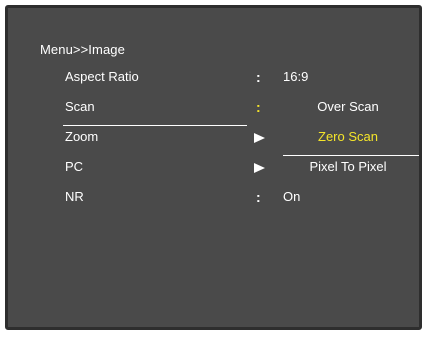 The width and height of the screenshot is (431, 338). What do you see at coordinates (296, 76) in the screenshot?
I see `aspect-ratio-value: 16:9` at bounding box center [296, 76].